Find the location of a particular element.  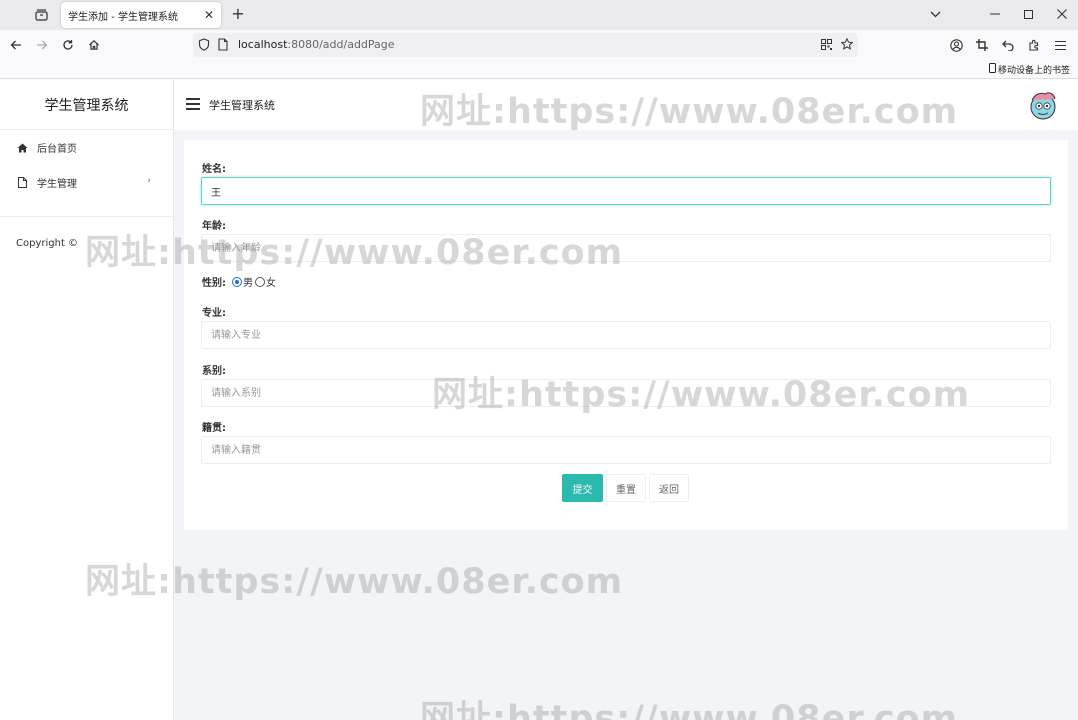

tab-title: 学生添加 - 学生管理系统 is located at coordinates (123, 17).